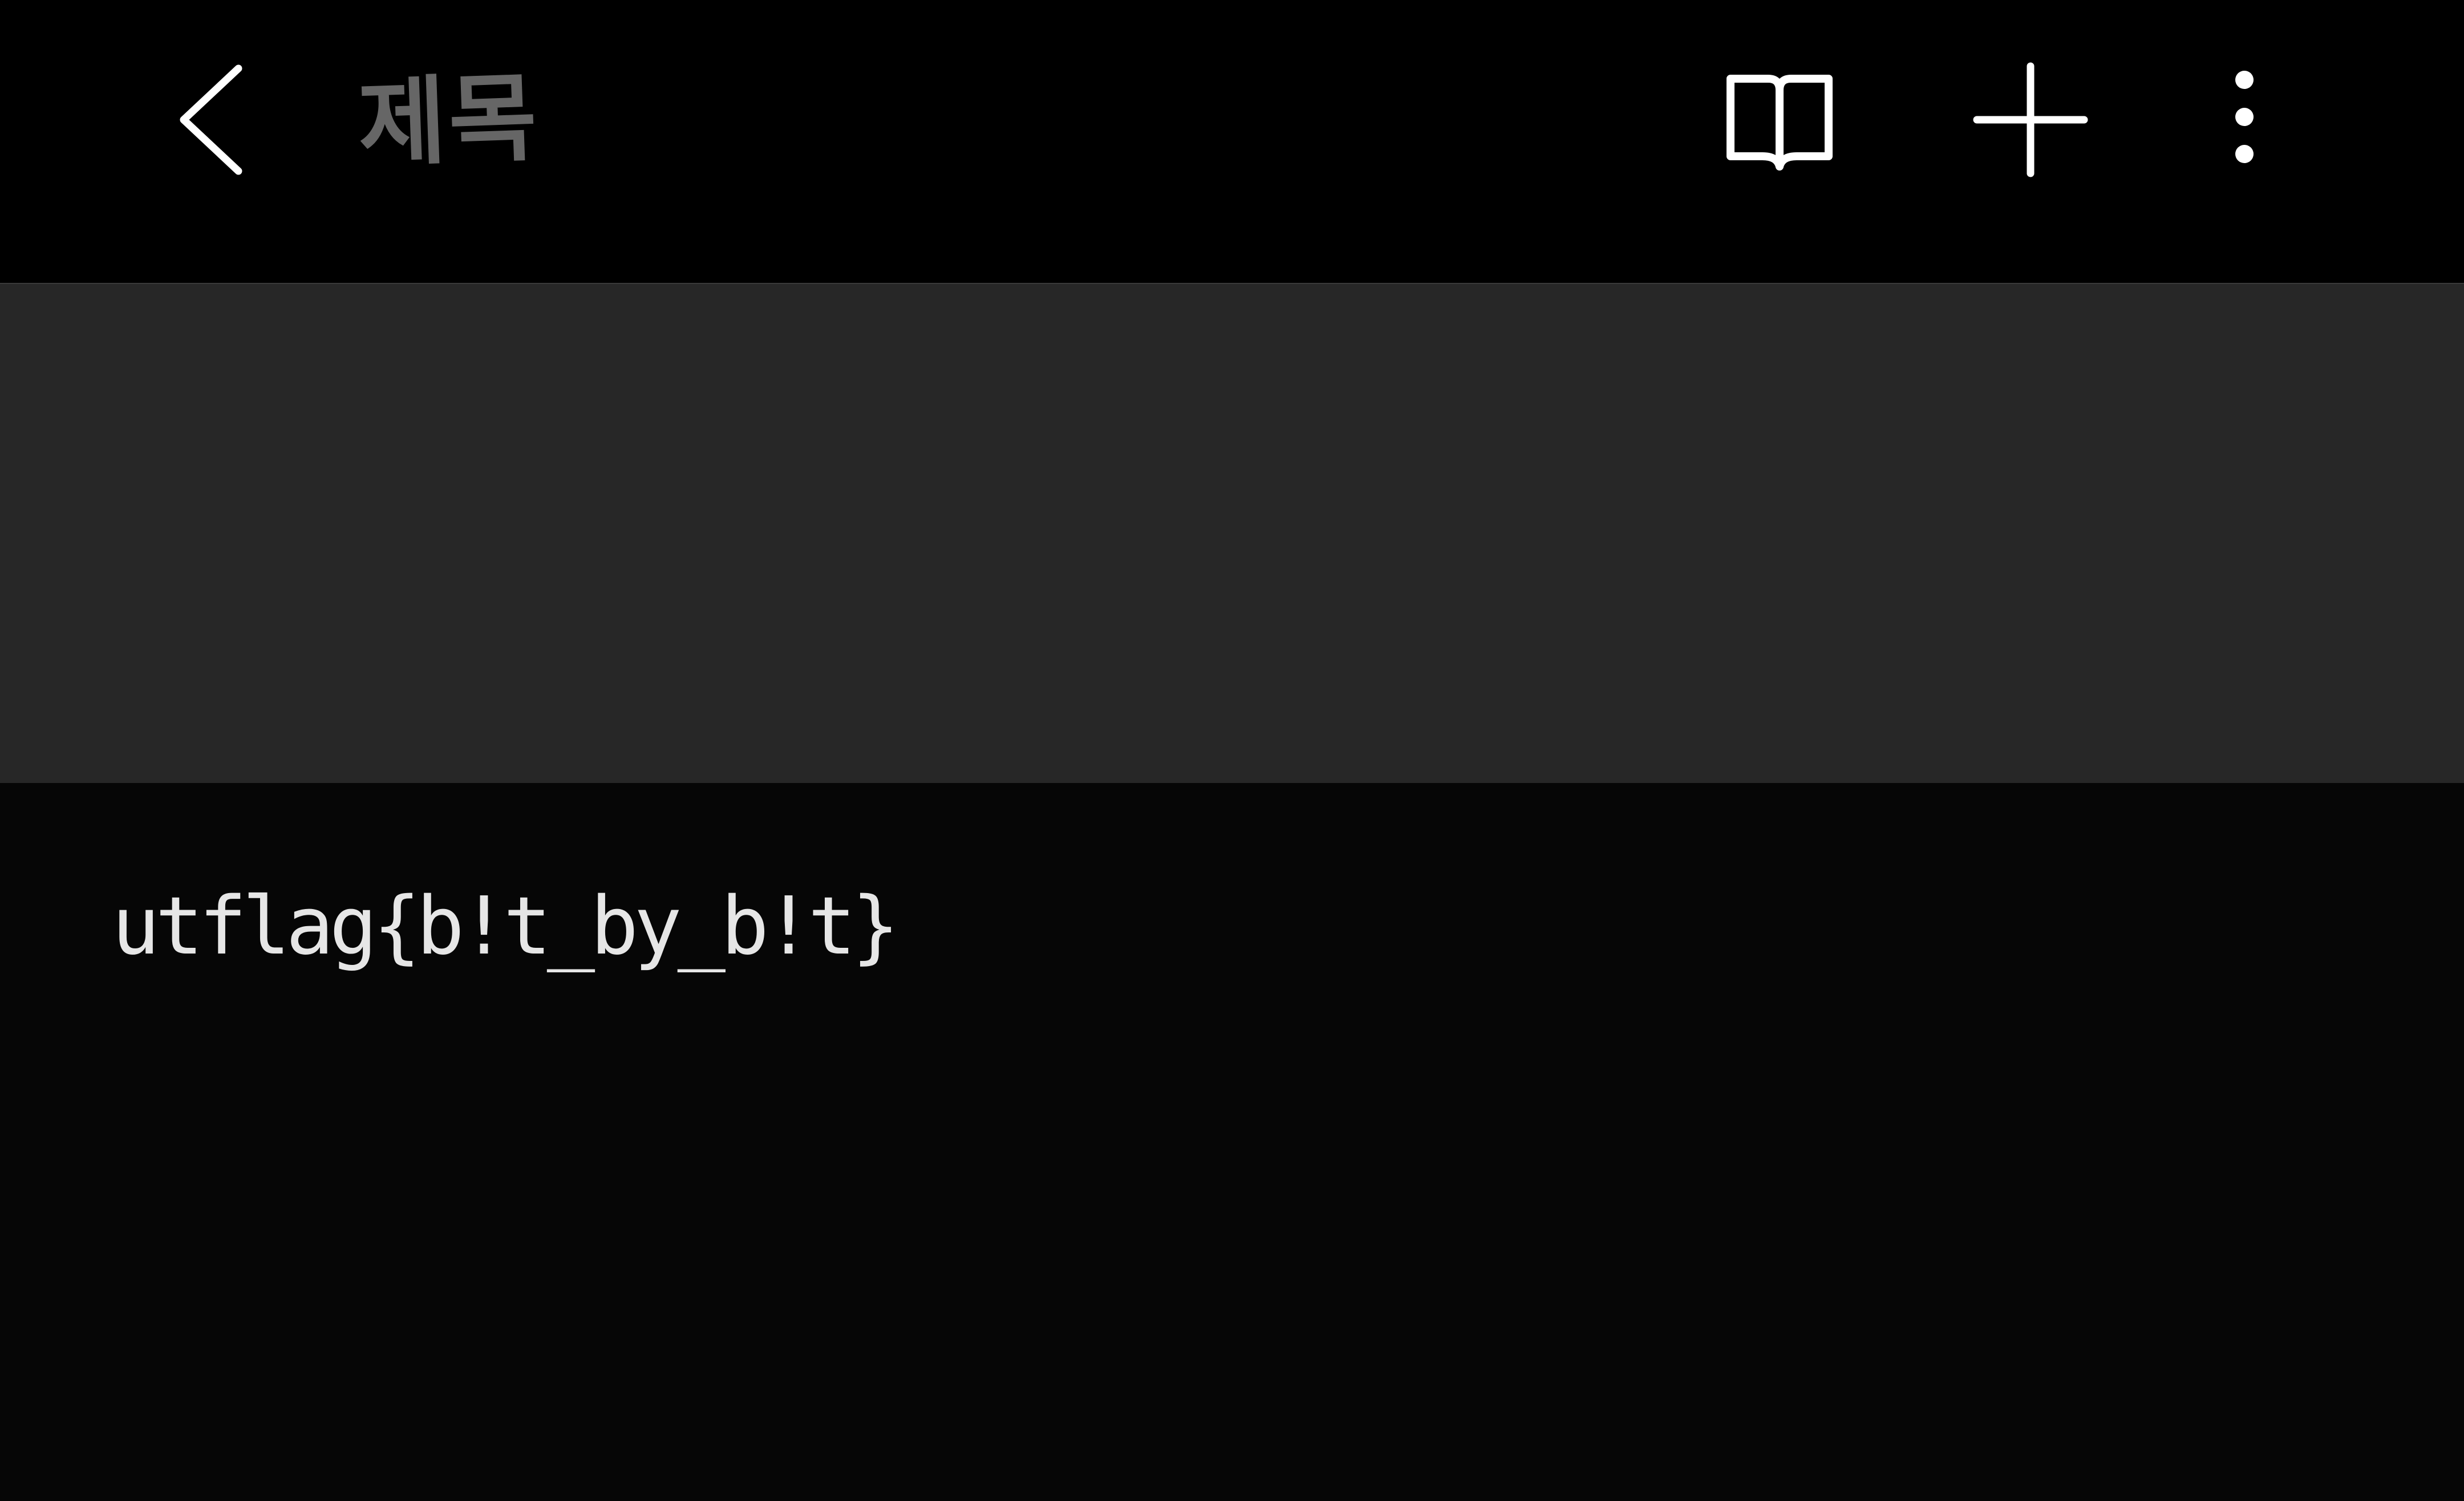 Image resolution: width=2464 pixels, height=1501 pixels. I want to click on plus-icon, so click(2031, 119).